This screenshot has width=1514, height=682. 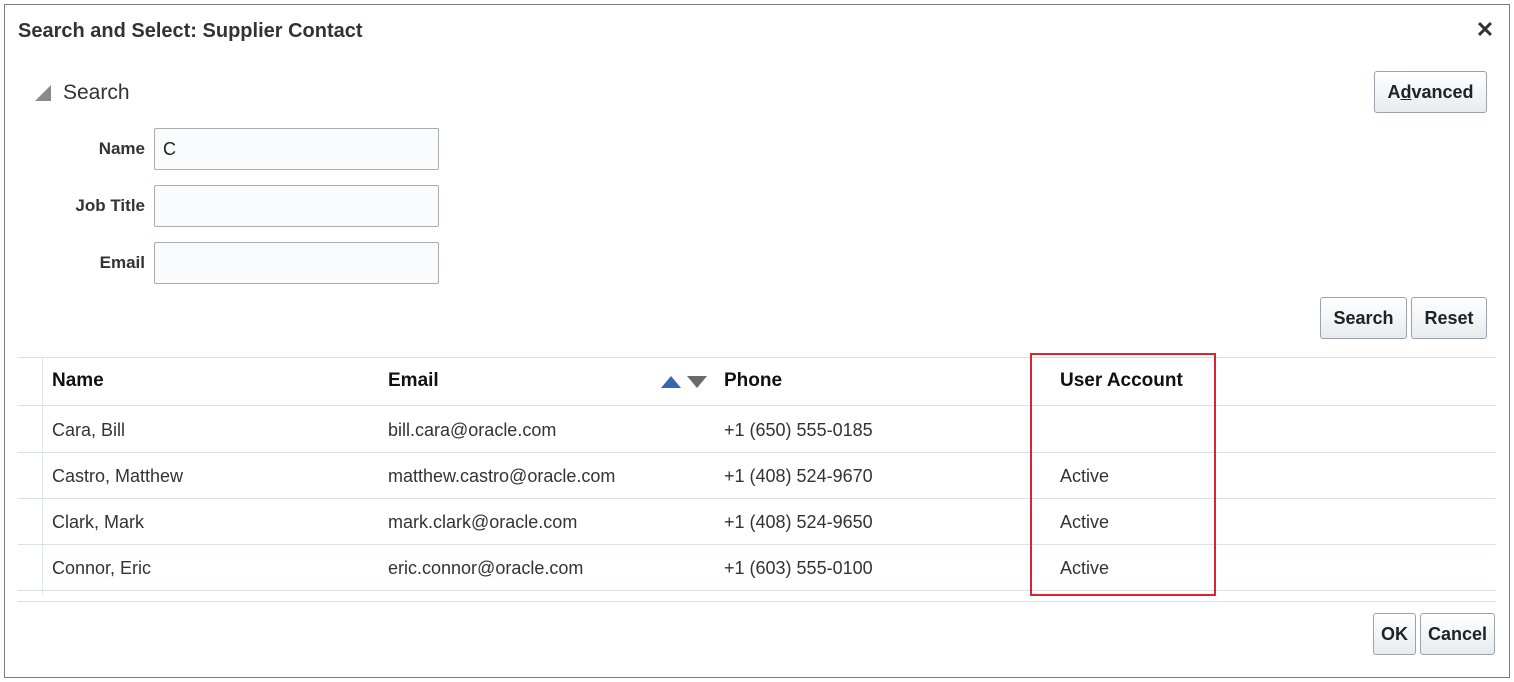 I want to click on cell-email: bill.cara@oracle.com, so click(x=472, y=430).